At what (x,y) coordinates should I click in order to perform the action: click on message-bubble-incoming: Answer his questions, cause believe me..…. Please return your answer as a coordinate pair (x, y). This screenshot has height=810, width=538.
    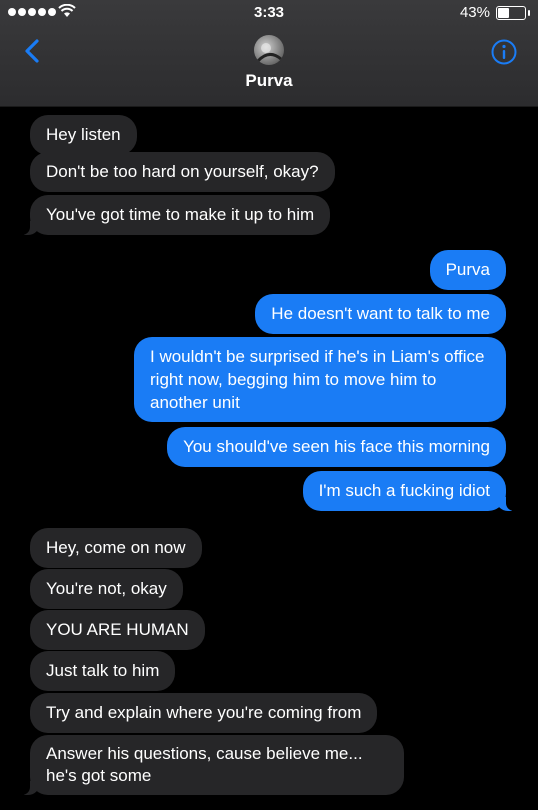
    Looking at the image, I should click on (212, 765).